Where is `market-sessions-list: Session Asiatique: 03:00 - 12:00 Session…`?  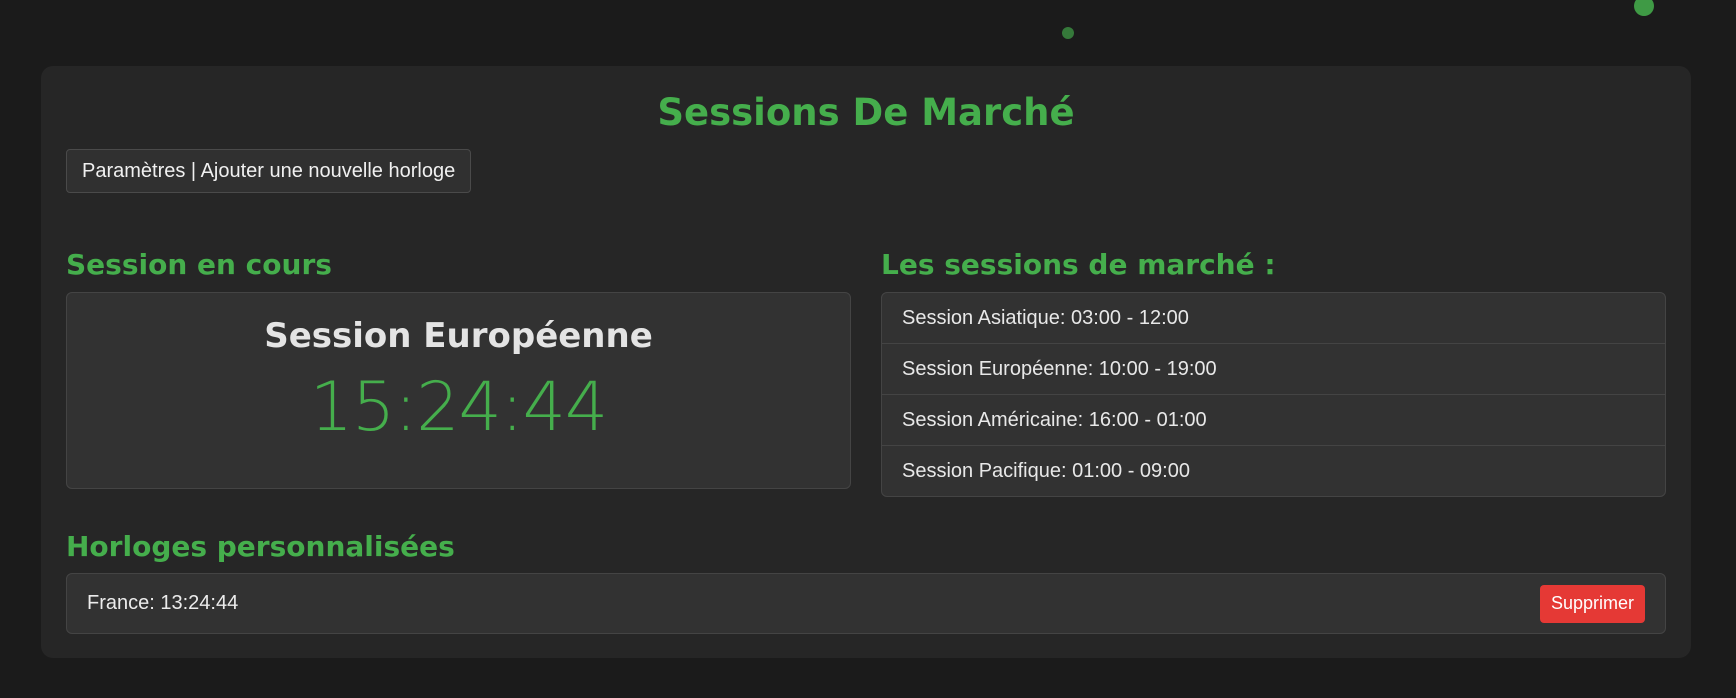 market-sessions-list: Session Asiatique: 03:00 - 12:00 Session… is located at coordinates (1273, 394).